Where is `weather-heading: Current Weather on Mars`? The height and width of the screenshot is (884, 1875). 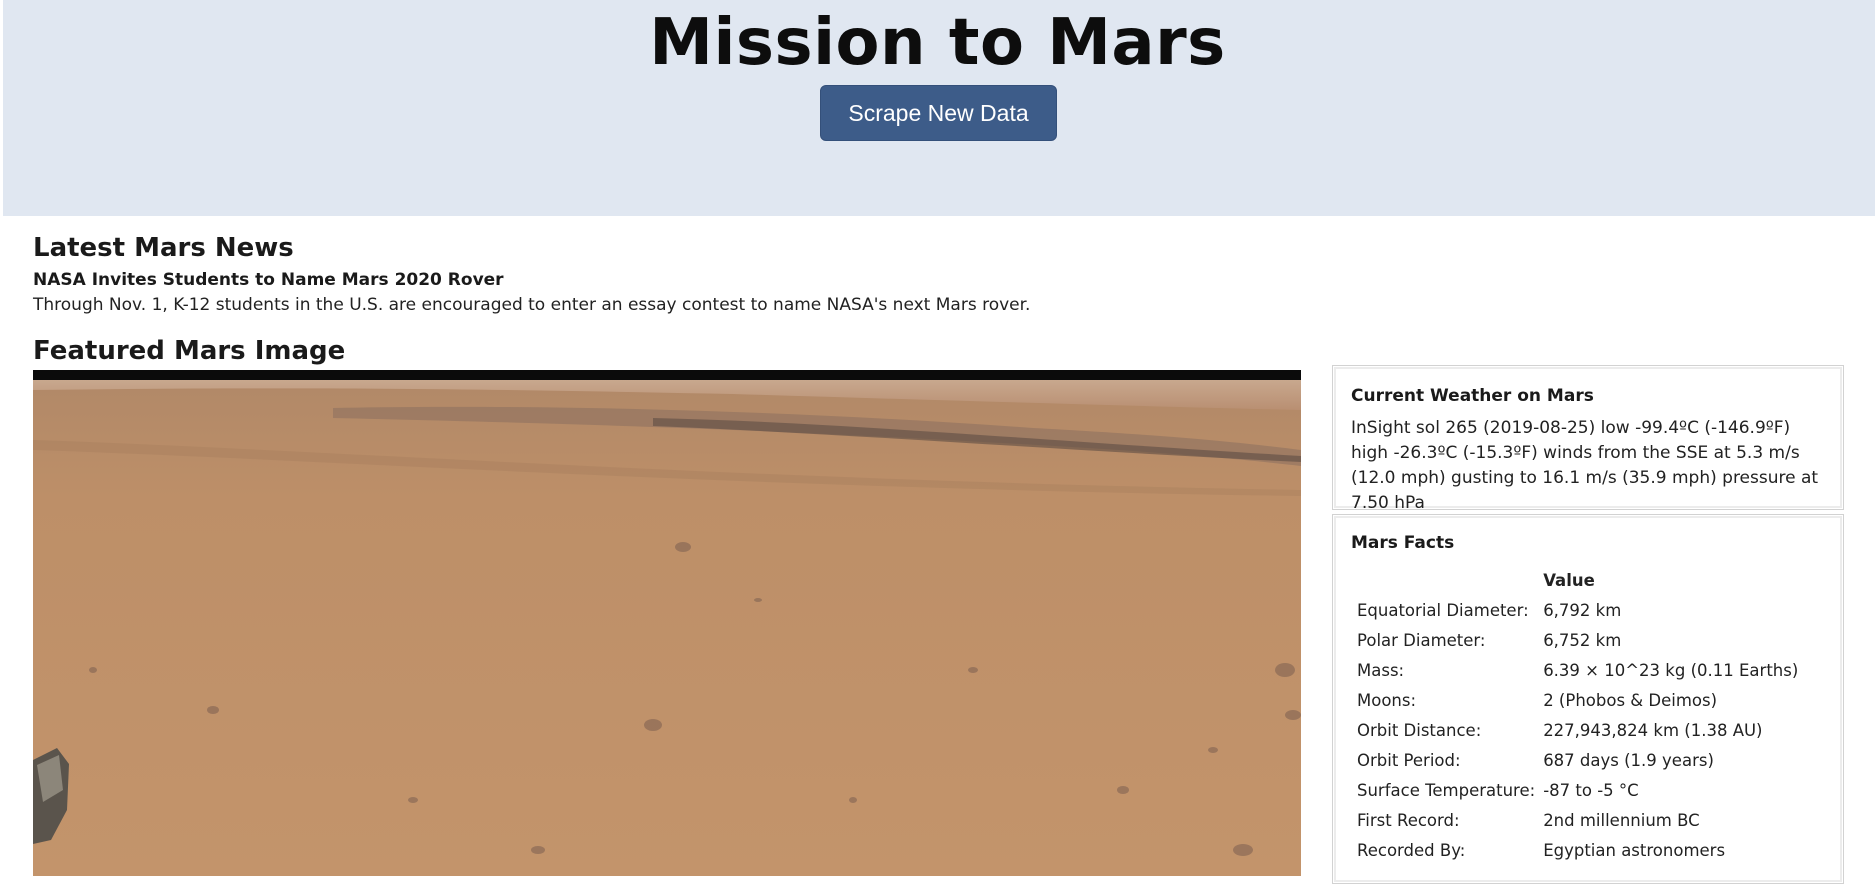 weather-heading: Current Weather on Mars is located at coordinates (1472, 396).